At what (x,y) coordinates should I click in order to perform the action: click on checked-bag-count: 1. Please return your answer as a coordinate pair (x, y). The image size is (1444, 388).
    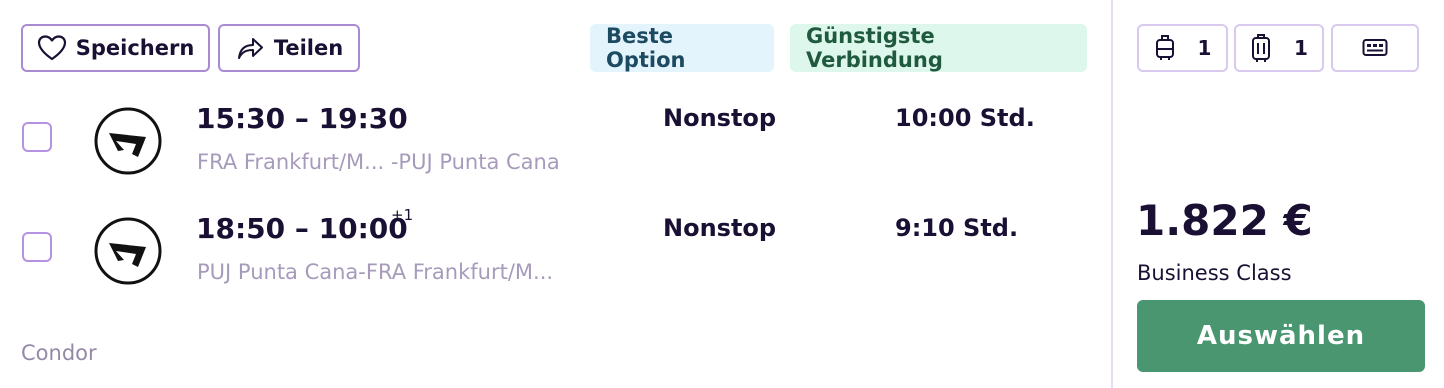
    Looking at the image, I should click on (1301, 48).